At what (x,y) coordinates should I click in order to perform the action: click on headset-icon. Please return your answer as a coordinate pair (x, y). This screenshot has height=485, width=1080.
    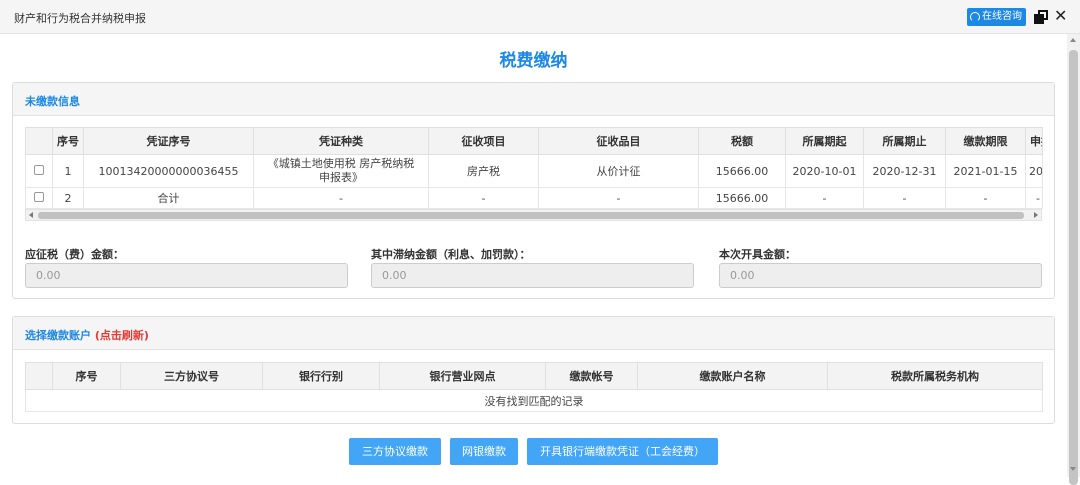
    Looking at the image, I should click on (975, 17).